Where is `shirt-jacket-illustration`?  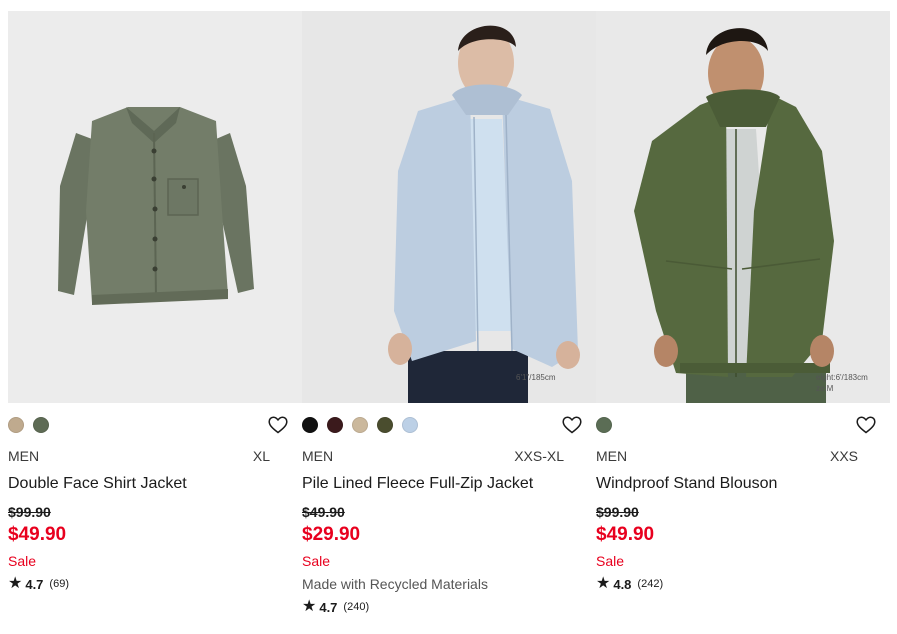
shirt-jacket-illustration is located at coordinates (156, 206).